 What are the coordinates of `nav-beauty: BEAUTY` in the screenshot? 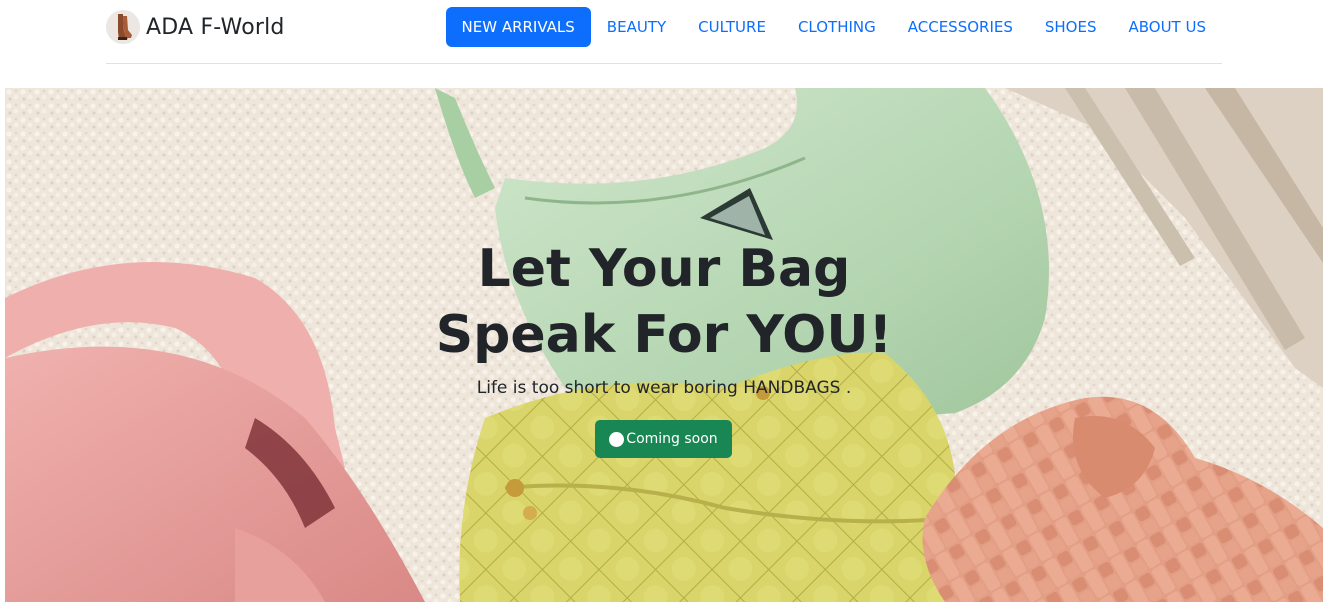 It's located at (636, 27).